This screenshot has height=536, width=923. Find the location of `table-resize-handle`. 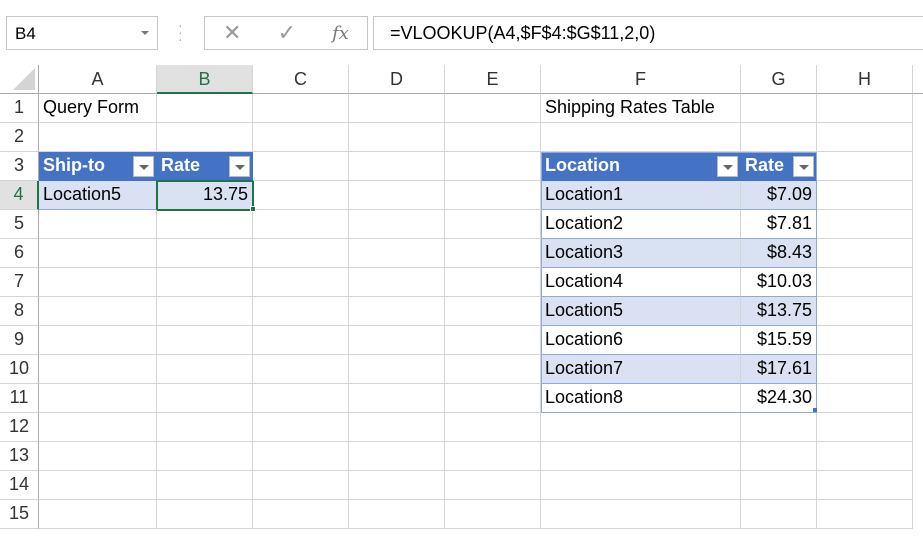

table-resize-handle is located at coordinates (815, 410).